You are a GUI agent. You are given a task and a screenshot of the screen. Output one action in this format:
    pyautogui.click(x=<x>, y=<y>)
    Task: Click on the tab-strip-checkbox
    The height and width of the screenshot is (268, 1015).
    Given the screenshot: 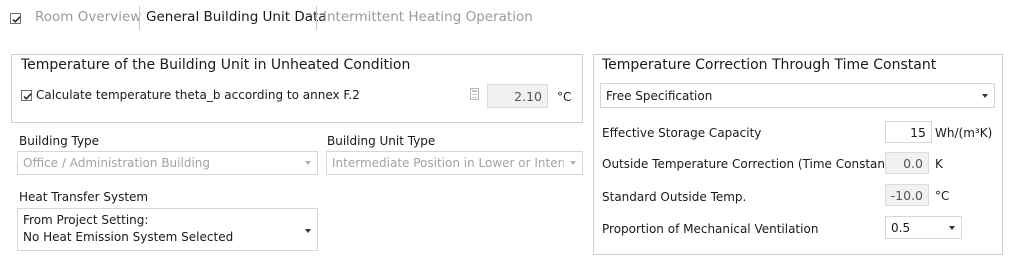 What is the action you would take?
    pyautogui.click(x=15, y=18)
    